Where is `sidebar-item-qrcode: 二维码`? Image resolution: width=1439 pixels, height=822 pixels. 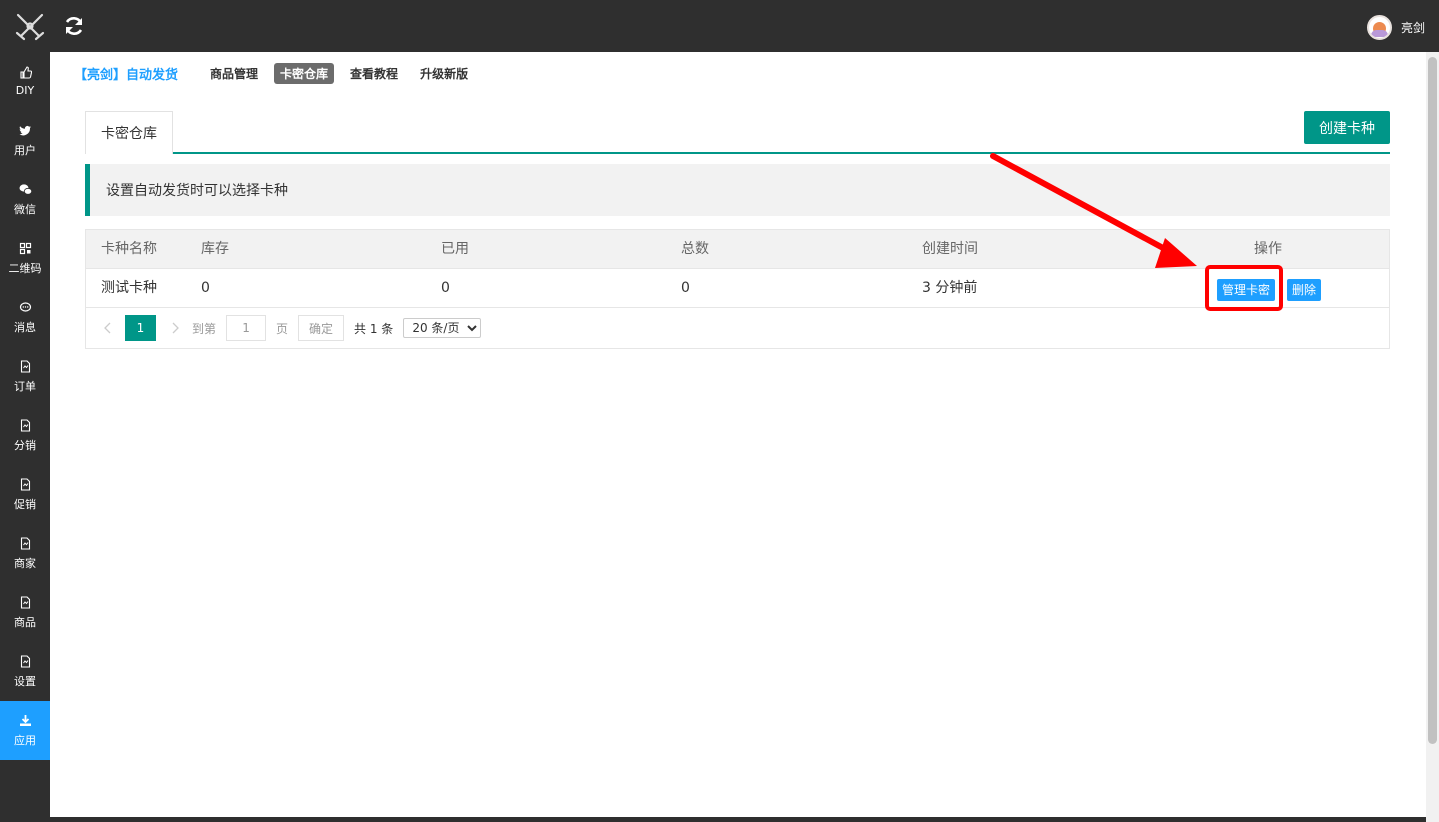
sidebar-item-qrcode: 二维码 is located at coordinates (25, 258).